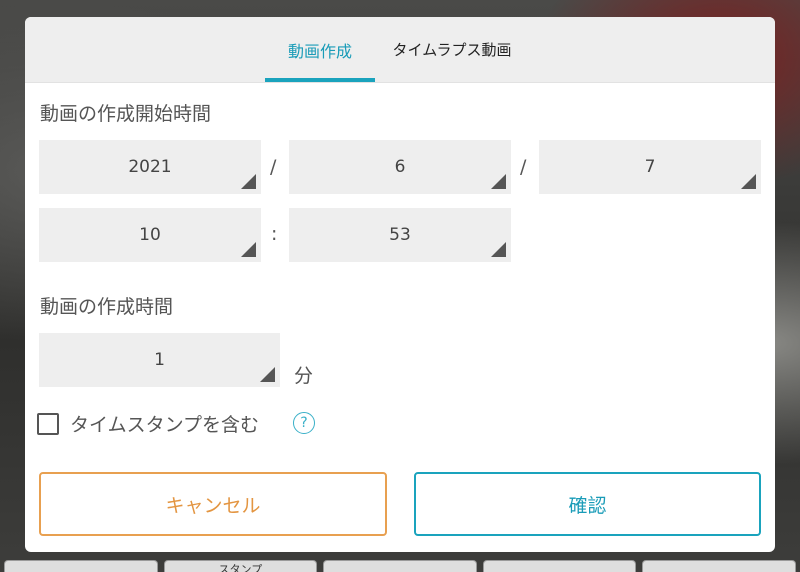 The width and height of the screenshot is (800, 572). What do you see at coordinates (164, 423) in the screenshot?
I see `timestamp-label: タイムスタンプを含む` at bounding box center [164, 423].